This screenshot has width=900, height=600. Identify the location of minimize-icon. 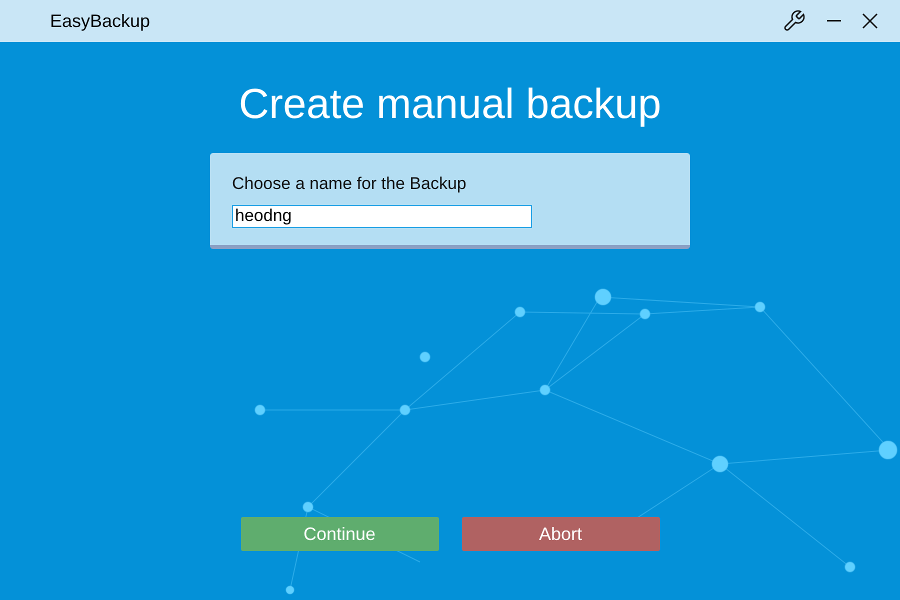
(834, 21).